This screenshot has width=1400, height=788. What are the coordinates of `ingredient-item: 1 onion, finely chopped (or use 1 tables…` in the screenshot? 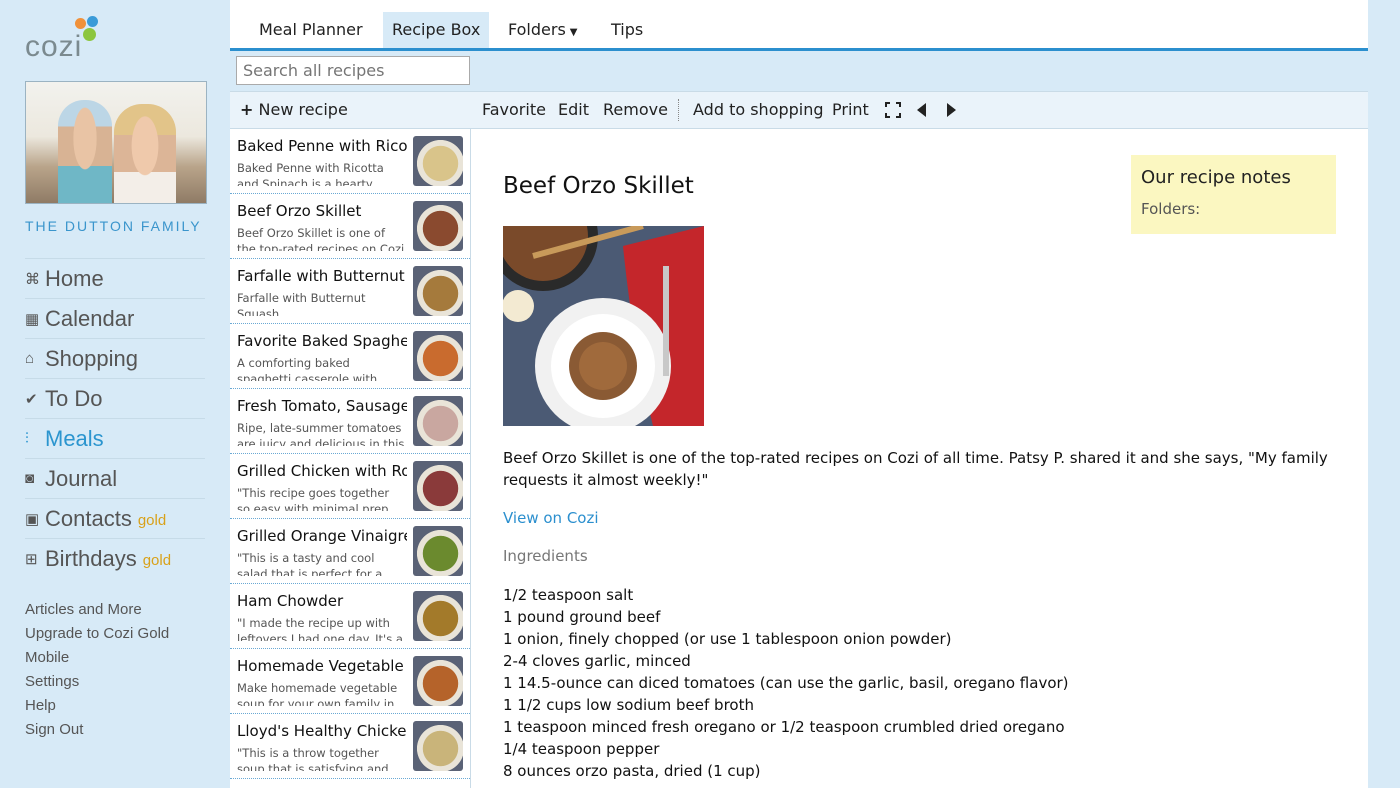 It's located at (727, 639).